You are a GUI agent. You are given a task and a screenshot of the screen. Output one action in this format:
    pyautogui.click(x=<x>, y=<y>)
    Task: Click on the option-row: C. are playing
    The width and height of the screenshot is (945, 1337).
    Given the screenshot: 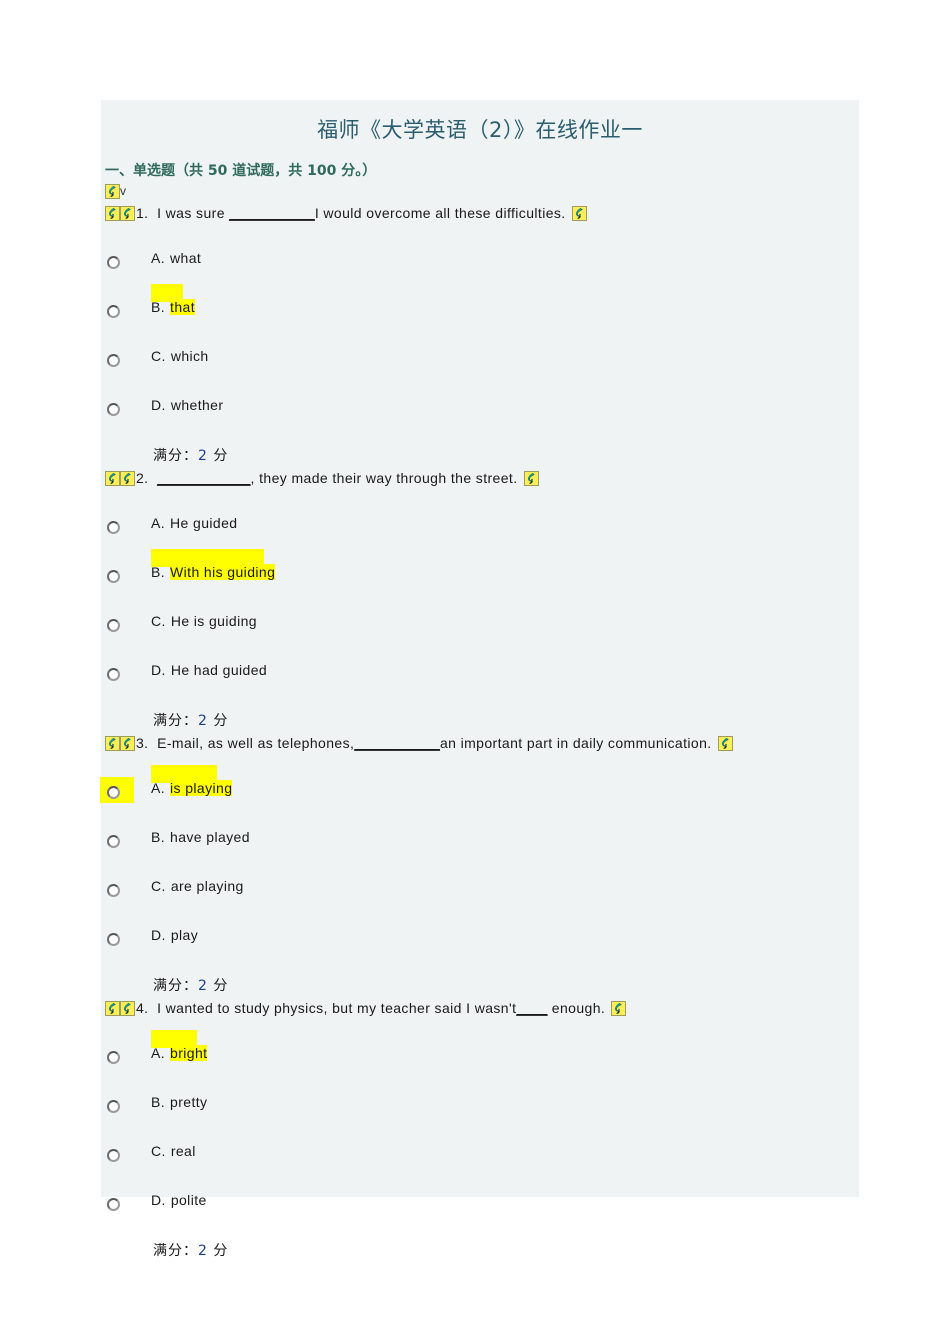 What is the action you would take?
    pyautogui.click(x=483, y=897)
    